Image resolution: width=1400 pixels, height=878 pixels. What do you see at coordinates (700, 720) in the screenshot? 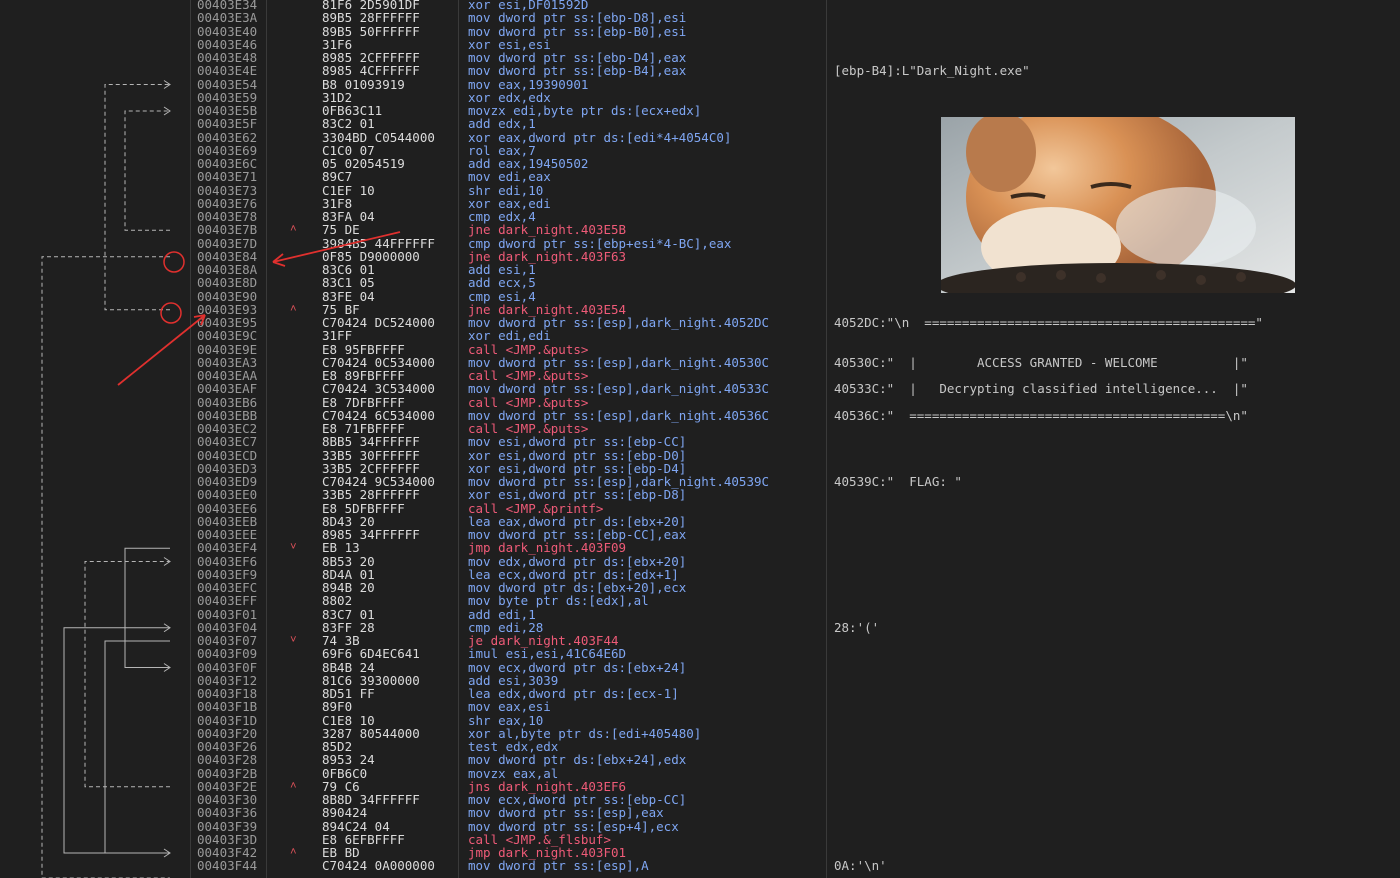
I see `listing-row: 00403F1D C1E8 10 shr eax,10` at bounding box center [700, 720].